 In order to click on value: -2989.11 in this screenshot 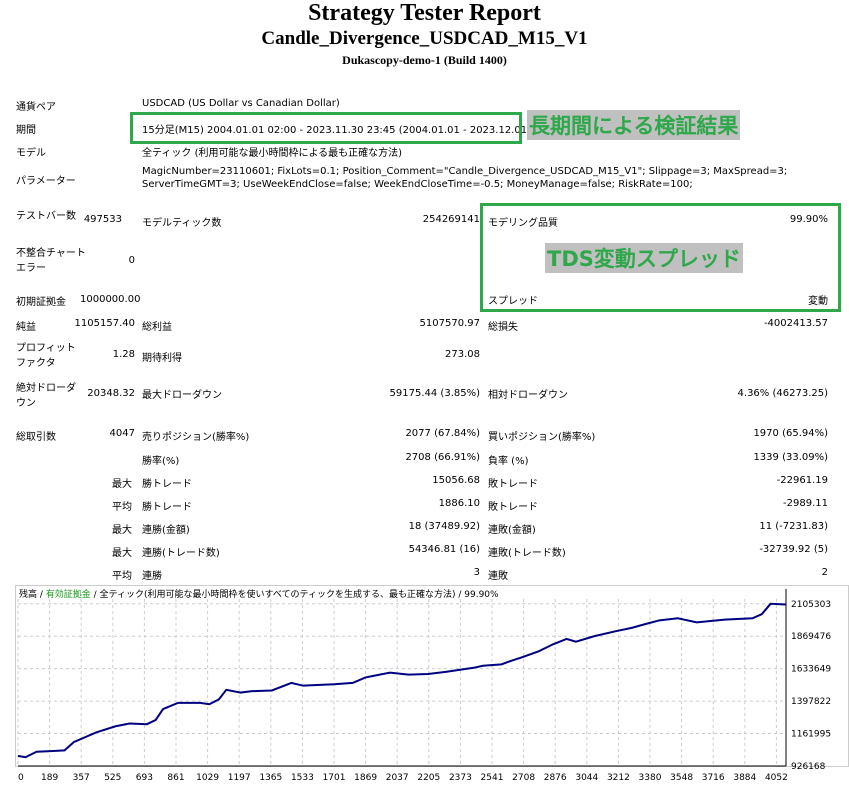, I will do `click(805, 503)`.